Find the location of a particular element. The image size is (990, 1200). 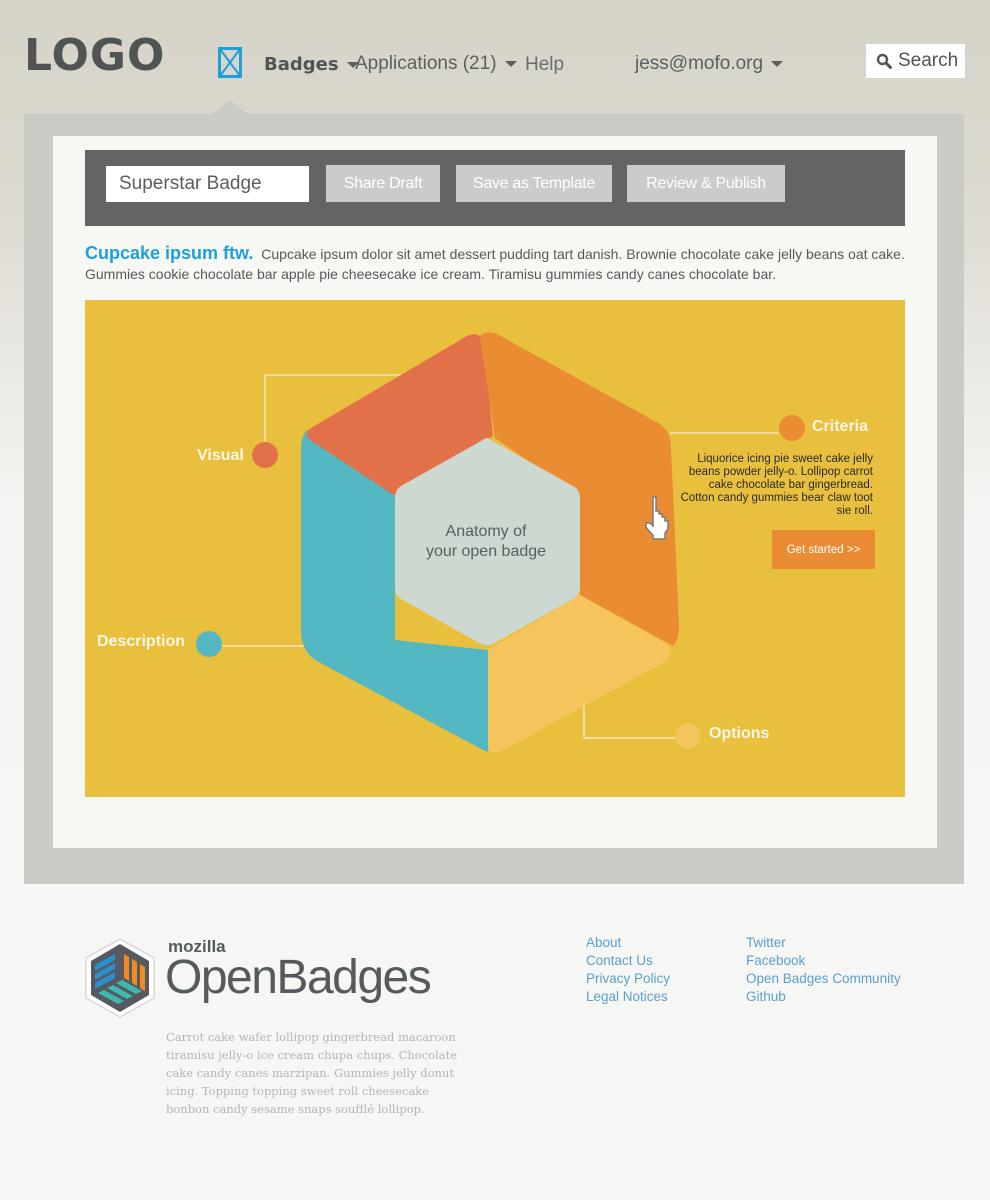

description-dot is located at coordinates (209, 644).